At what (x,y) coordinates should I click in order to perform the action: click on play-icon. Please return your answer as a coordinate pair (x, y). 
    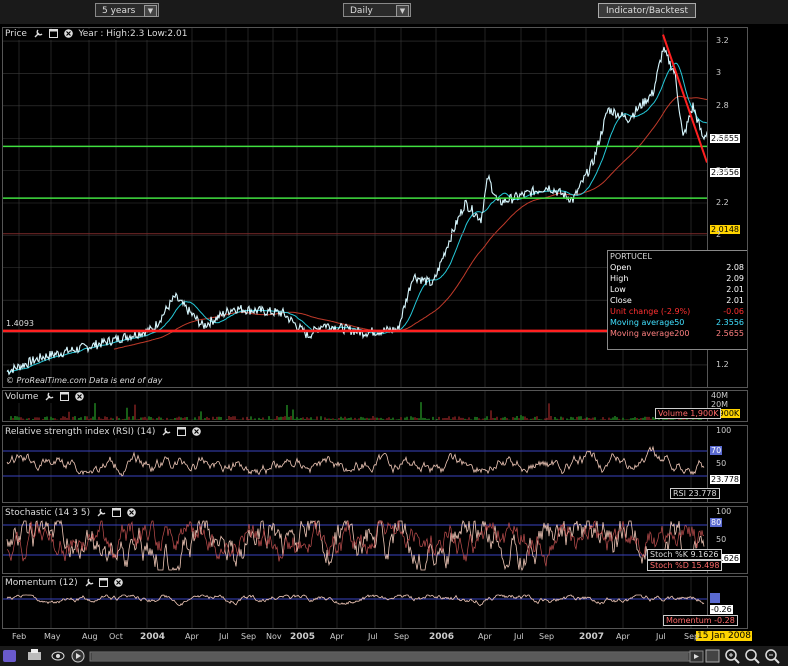
    Looking at the image, I should click on (78, 656).